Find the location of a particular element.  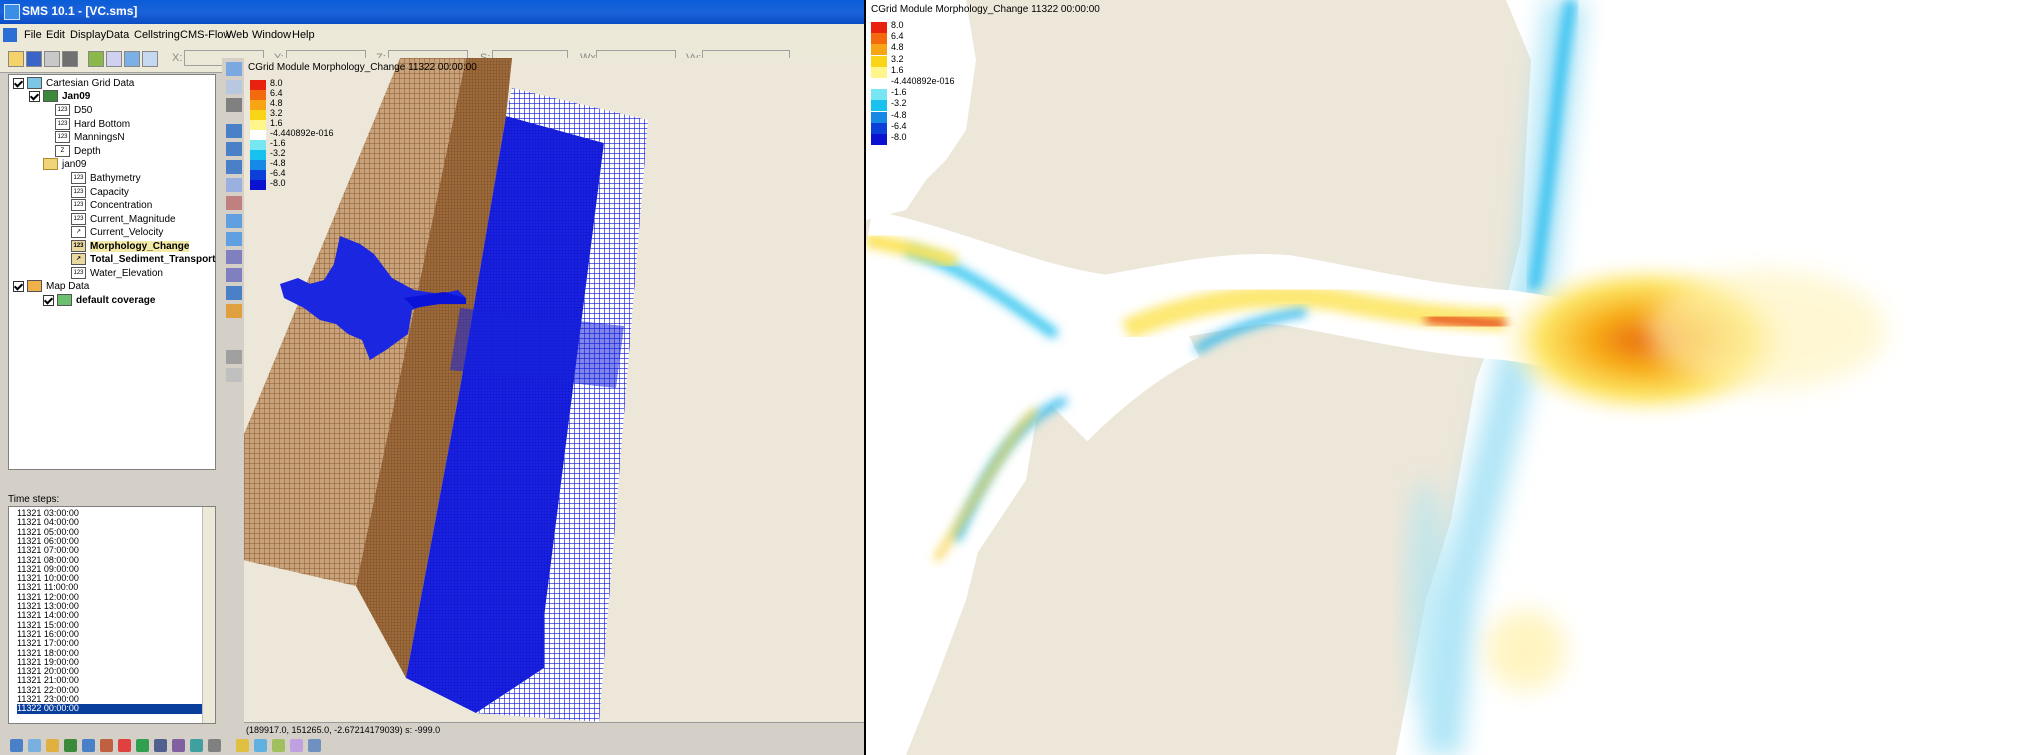

tree-item-concentration: 123 Concentration is located at coordinates (111, 205).